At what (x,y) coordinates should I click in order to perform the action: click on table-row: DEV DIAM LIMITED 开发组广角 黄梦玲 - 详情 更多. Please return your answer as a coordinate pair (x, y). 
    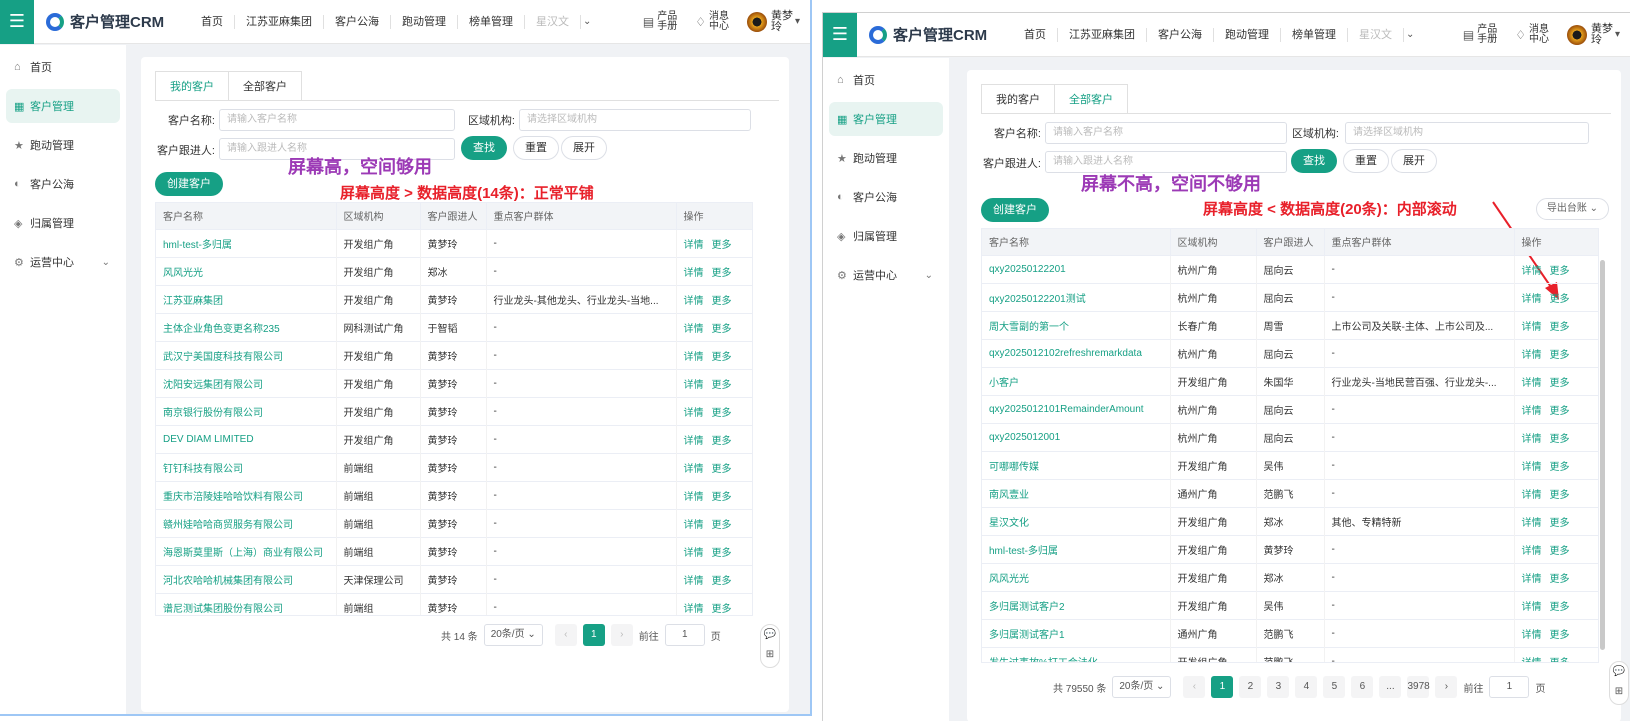
    Looking at the image, I should click on (454, 438).